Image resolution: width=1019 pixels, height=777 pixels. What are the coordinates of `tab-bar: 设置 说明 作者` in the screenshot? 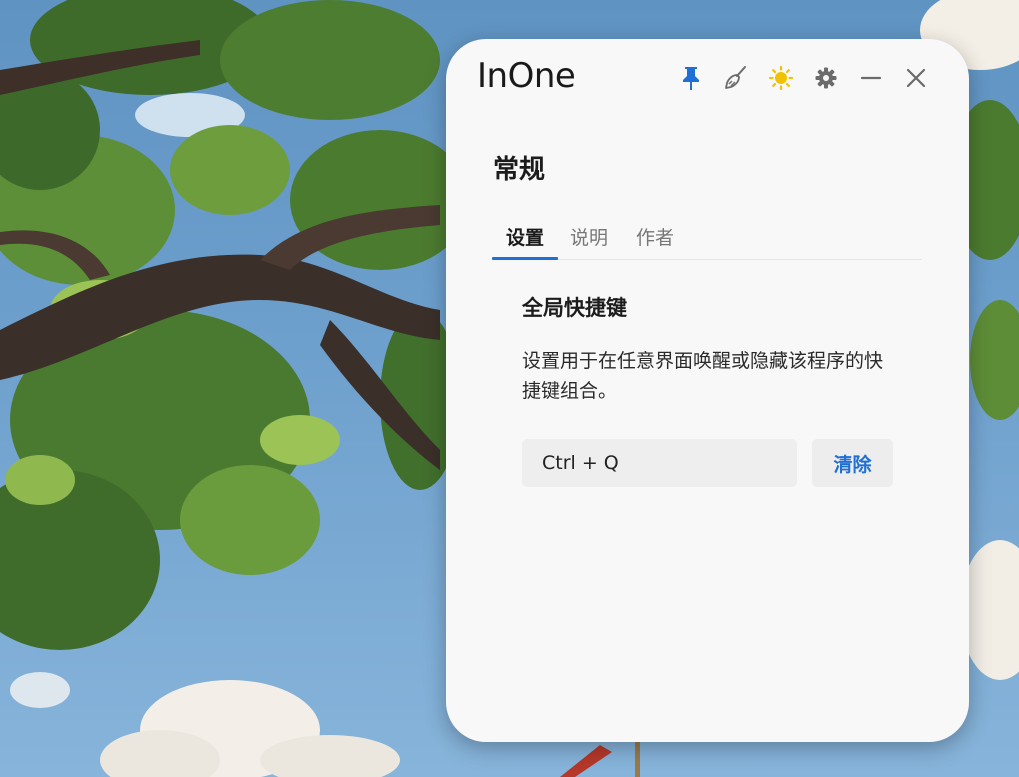 It's located at (707, 241).